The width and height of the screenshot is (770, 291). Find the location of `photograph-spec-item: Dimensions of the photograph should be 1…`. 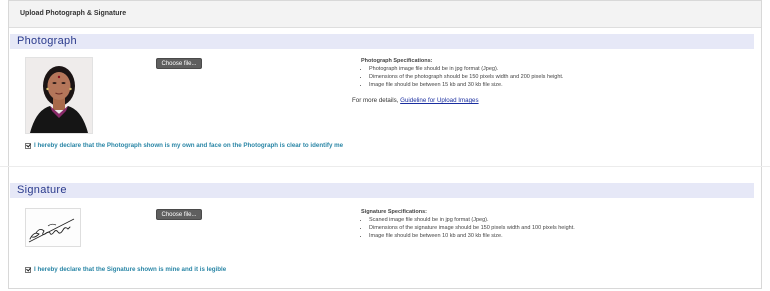

photograph-spec-item: Dimensions of the photograph should be 1… is located at coordinates (515, 77).